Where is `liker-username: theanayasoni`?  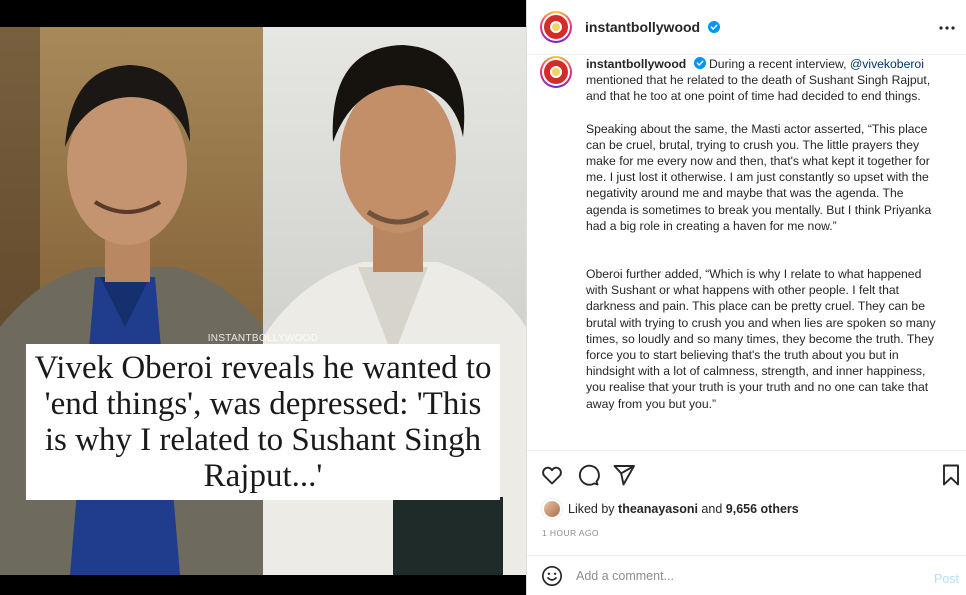 liker-username: theanayasoni is located at coordinates (658, 509).